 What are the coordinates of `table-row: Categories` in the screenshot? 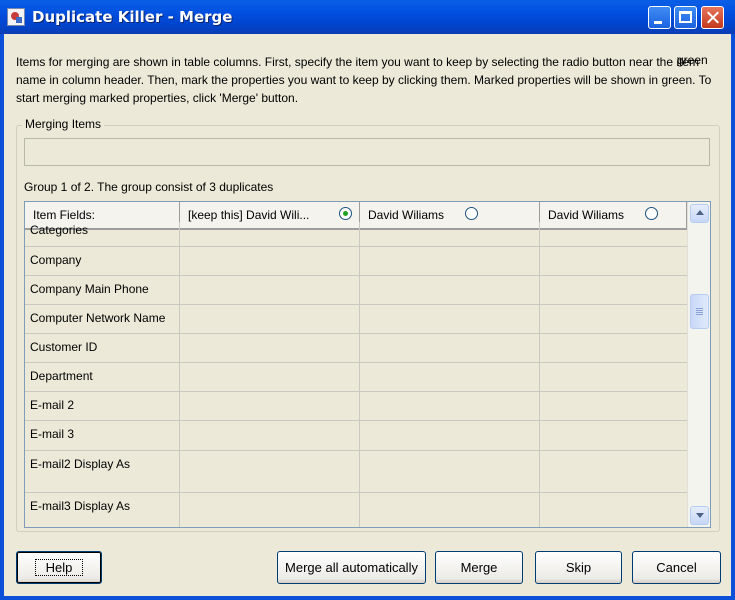 It's located at (356, 234).